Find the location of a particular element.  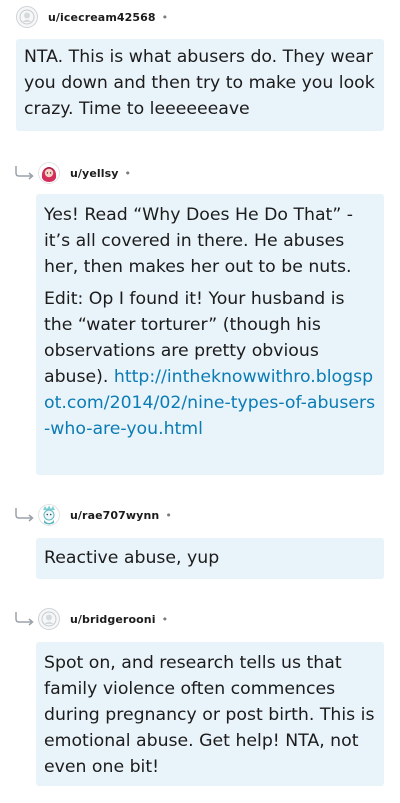

comment-header: u/bridgerooni • is located at coordinates (103, 619).